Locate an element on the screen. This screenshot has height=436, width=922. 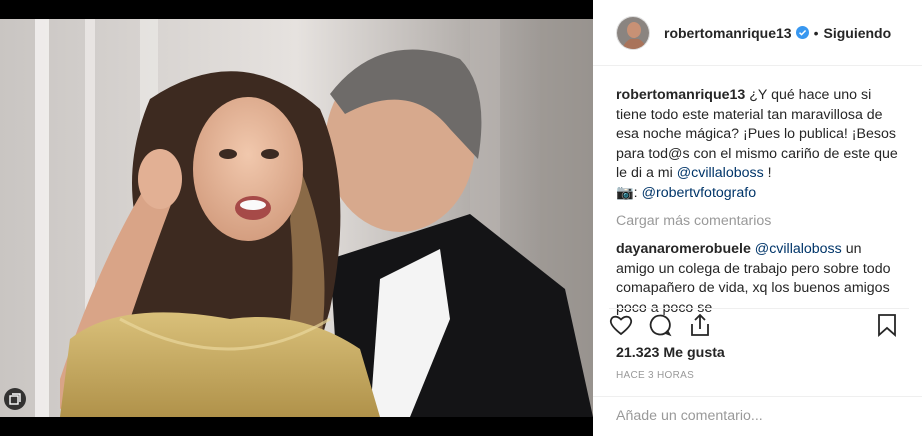
credit-mention: @robertvfotografo is located at coordinates (699, 193).